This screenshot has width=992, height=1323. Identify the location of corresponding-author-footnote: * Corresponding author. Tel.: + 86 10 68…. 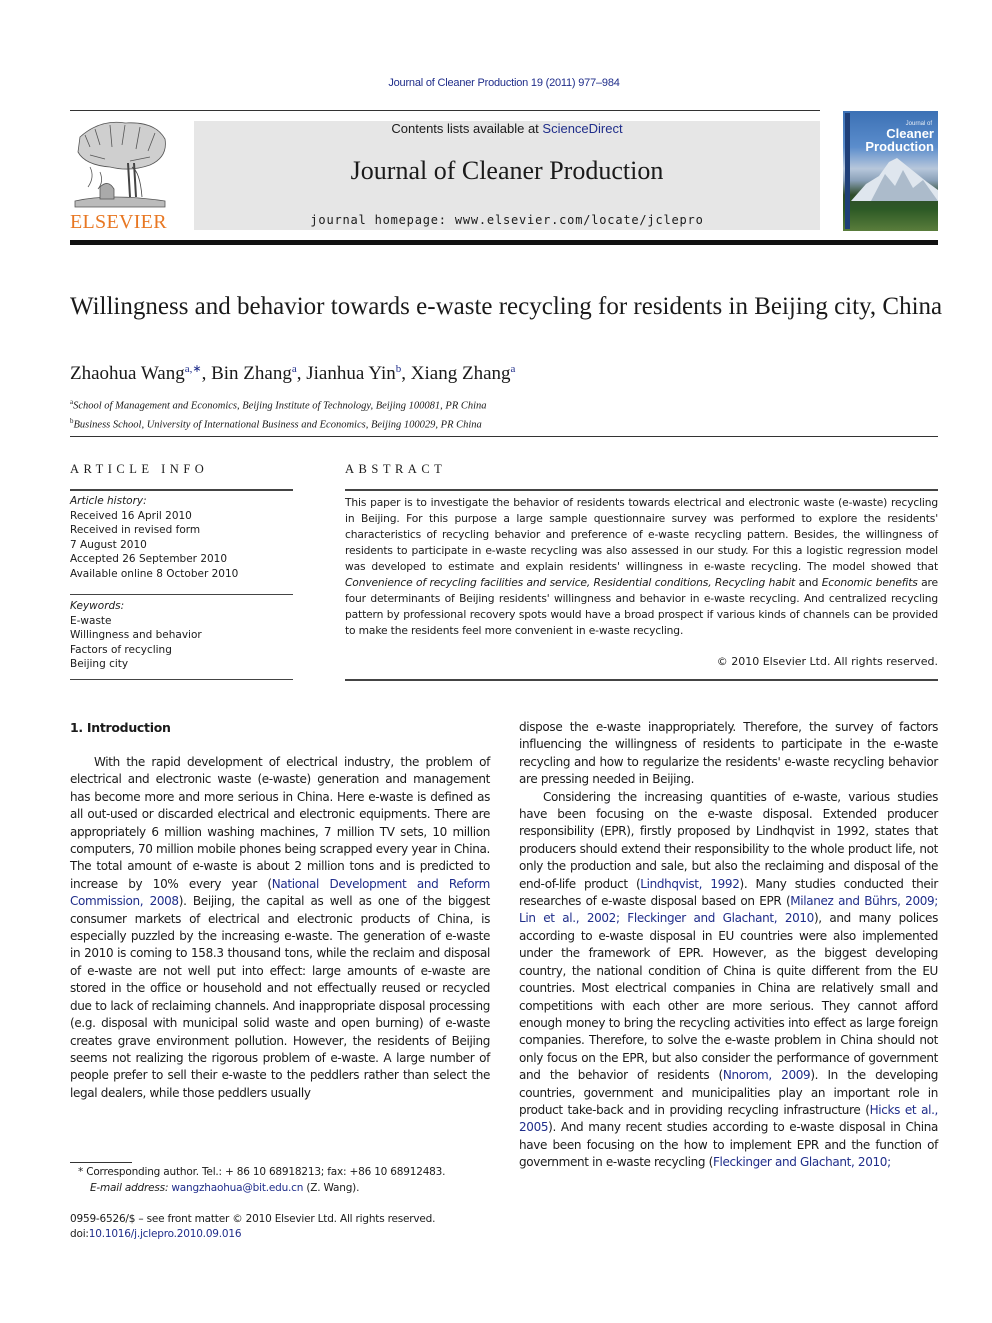
(261, 1180).